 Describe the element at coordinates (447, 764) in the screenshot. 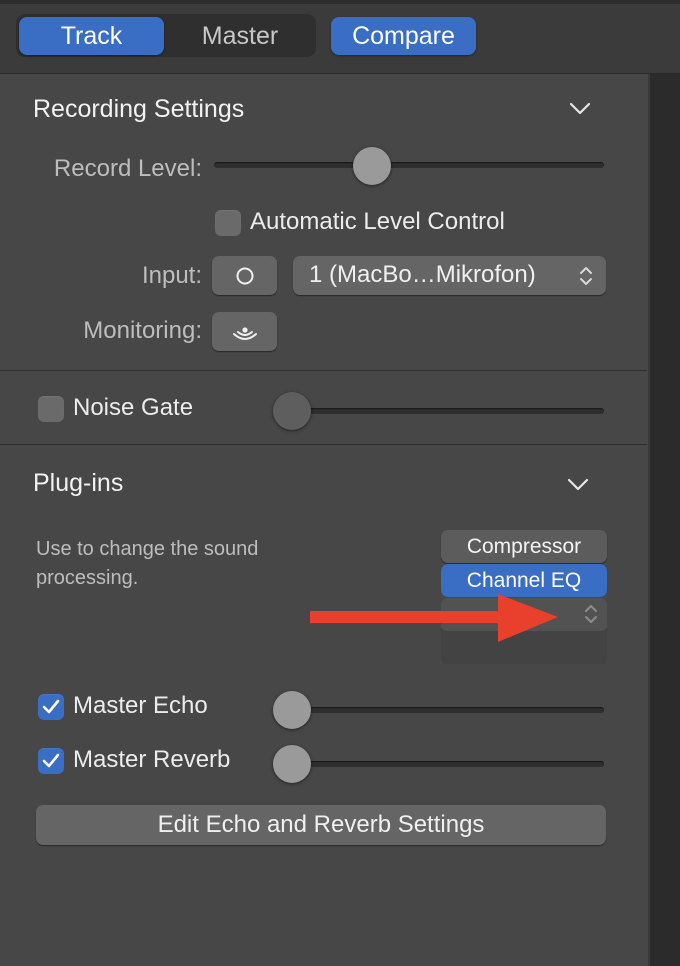

I see `master-reverb-slider-track` at that location.